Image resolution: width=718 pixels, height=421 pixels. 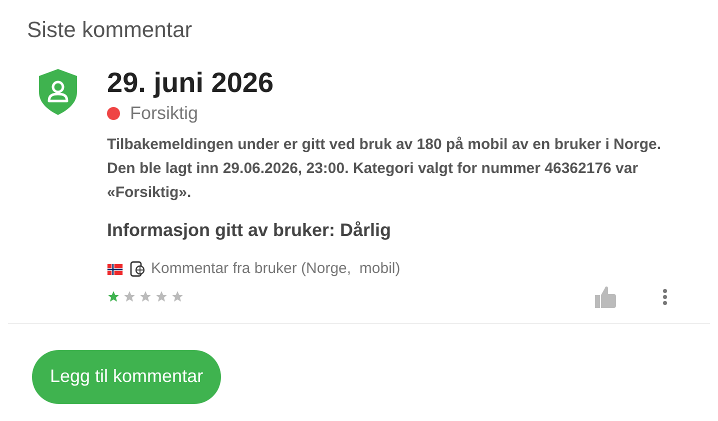 What do you see at coordinates (58, 92) in the screenshot?
I see `shield-user-icon` at bounding box center [58, 92].